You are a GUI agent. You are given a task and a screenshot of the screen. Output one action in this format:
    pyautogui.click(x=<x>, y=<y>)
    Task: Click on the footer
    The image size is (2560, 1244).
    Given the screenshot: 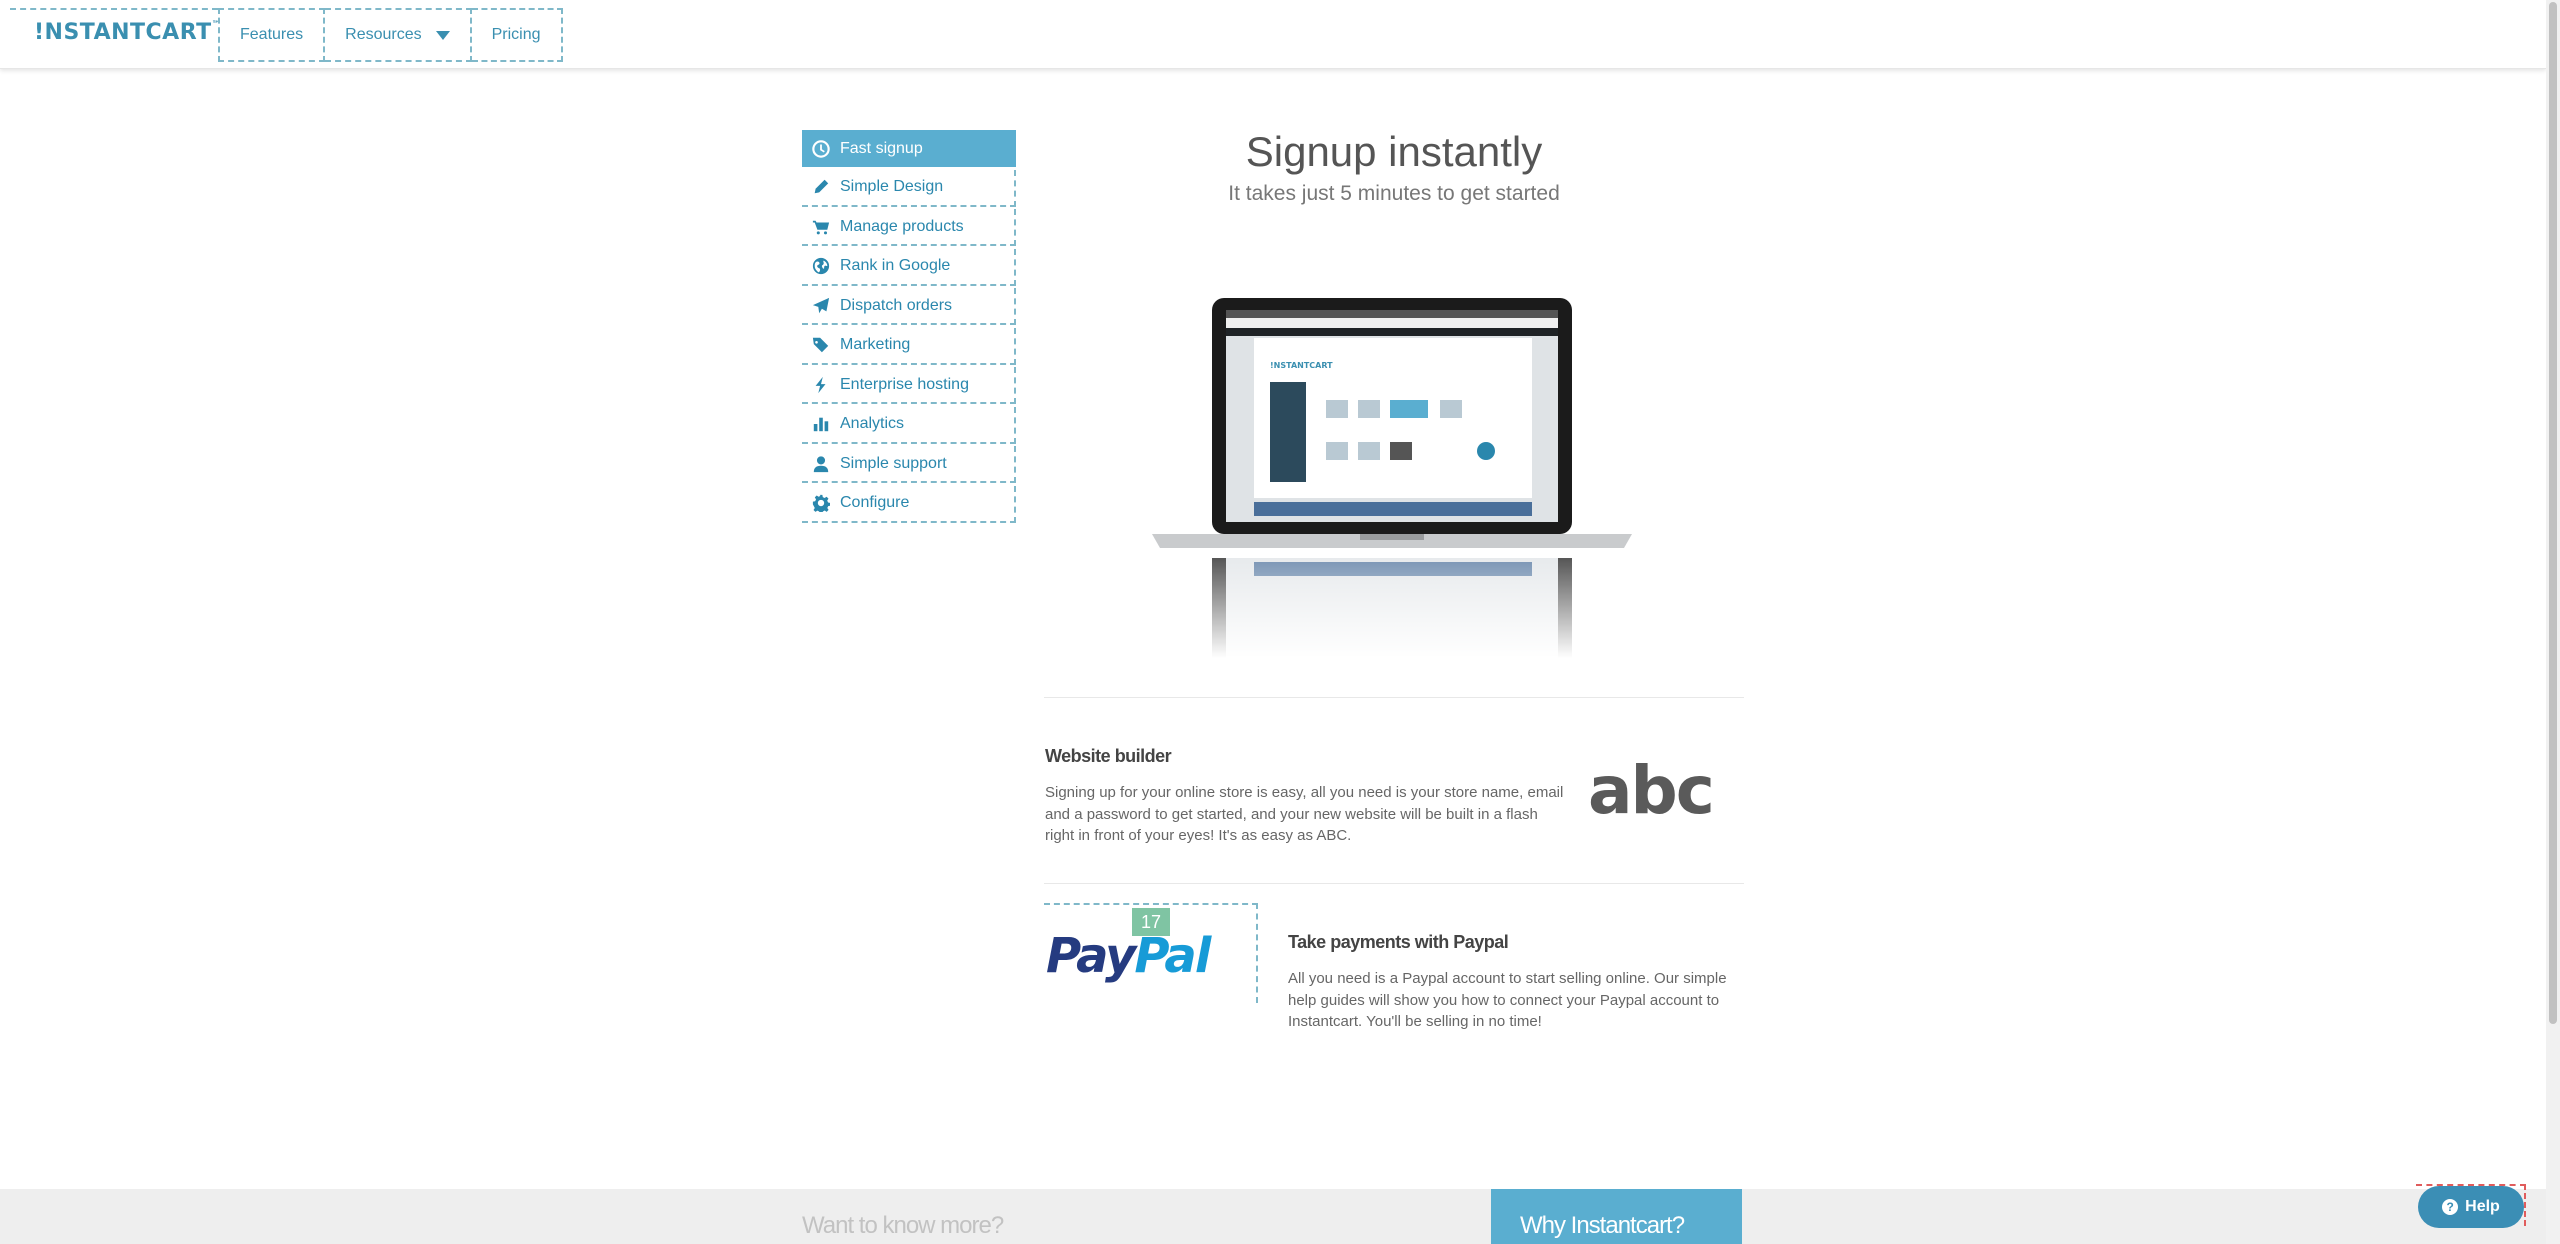 What is the action you would take?
    pyautogui.click(x=1273, y=1216)
    